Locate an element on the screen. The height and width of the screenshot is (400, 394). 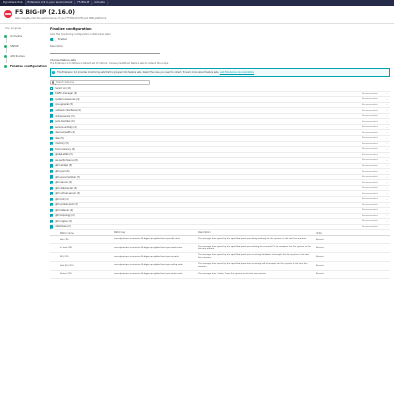
feature-set-name: pool-member (6) is located at coordinates (65, 122).